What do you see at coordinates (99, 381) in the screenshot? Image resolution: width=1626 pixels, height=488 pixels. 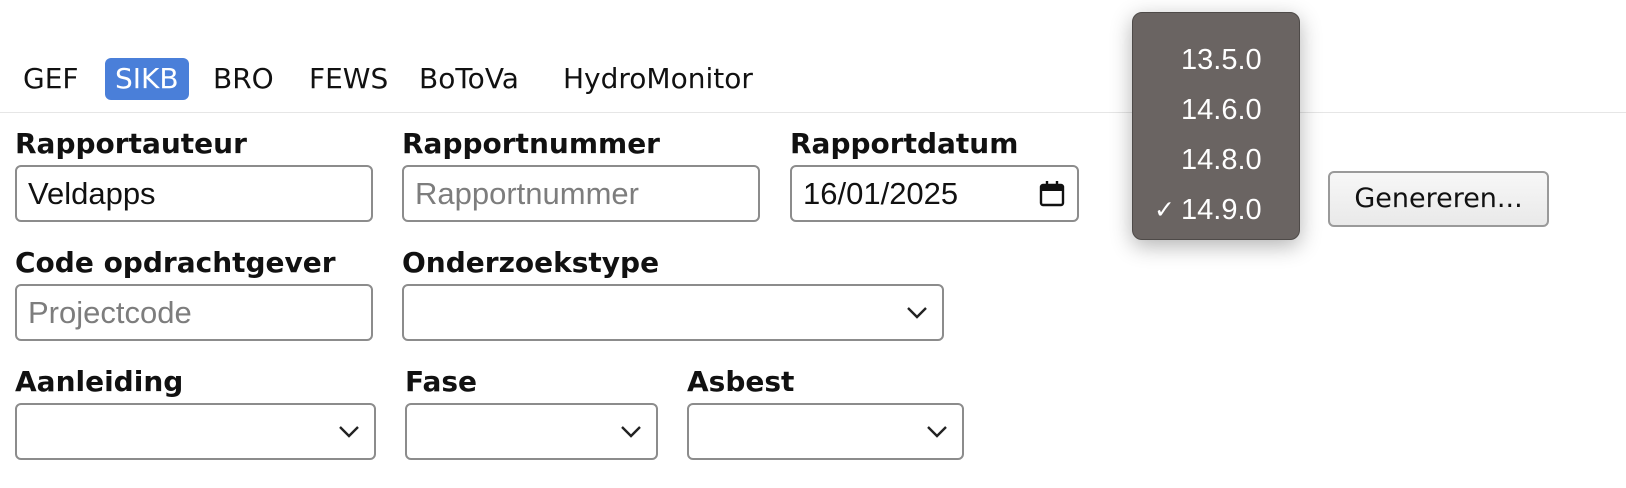 I see `aanleiding-label: Aanleiding` at bounding box center [99, 381].